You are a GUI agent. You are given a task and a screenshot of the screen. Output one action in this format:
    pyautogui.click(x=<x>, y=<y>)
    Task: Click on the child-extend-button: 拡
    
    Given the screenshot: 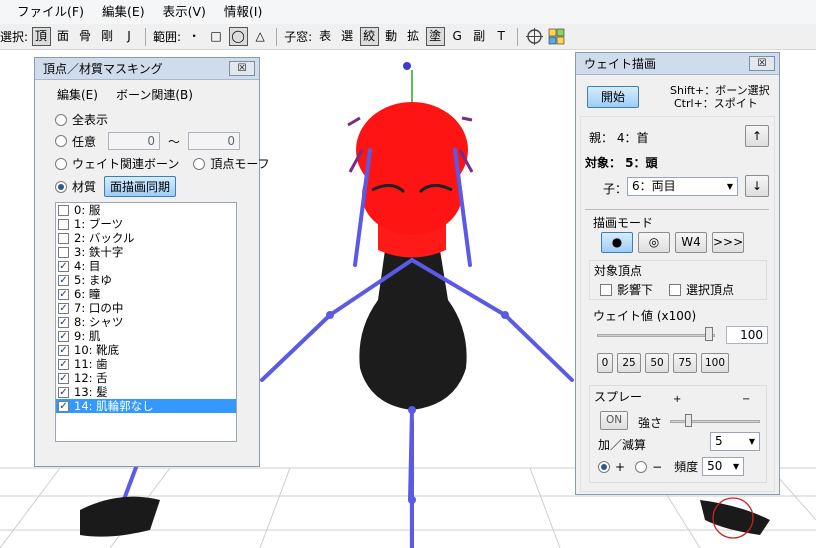 What is the action you would take?
    pyautogui.click(x=413, y=36)
    